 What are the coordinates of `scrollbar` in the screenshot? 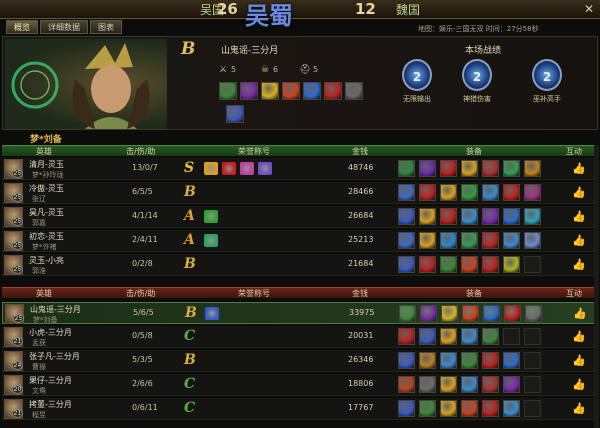 It's located at (596, 286).